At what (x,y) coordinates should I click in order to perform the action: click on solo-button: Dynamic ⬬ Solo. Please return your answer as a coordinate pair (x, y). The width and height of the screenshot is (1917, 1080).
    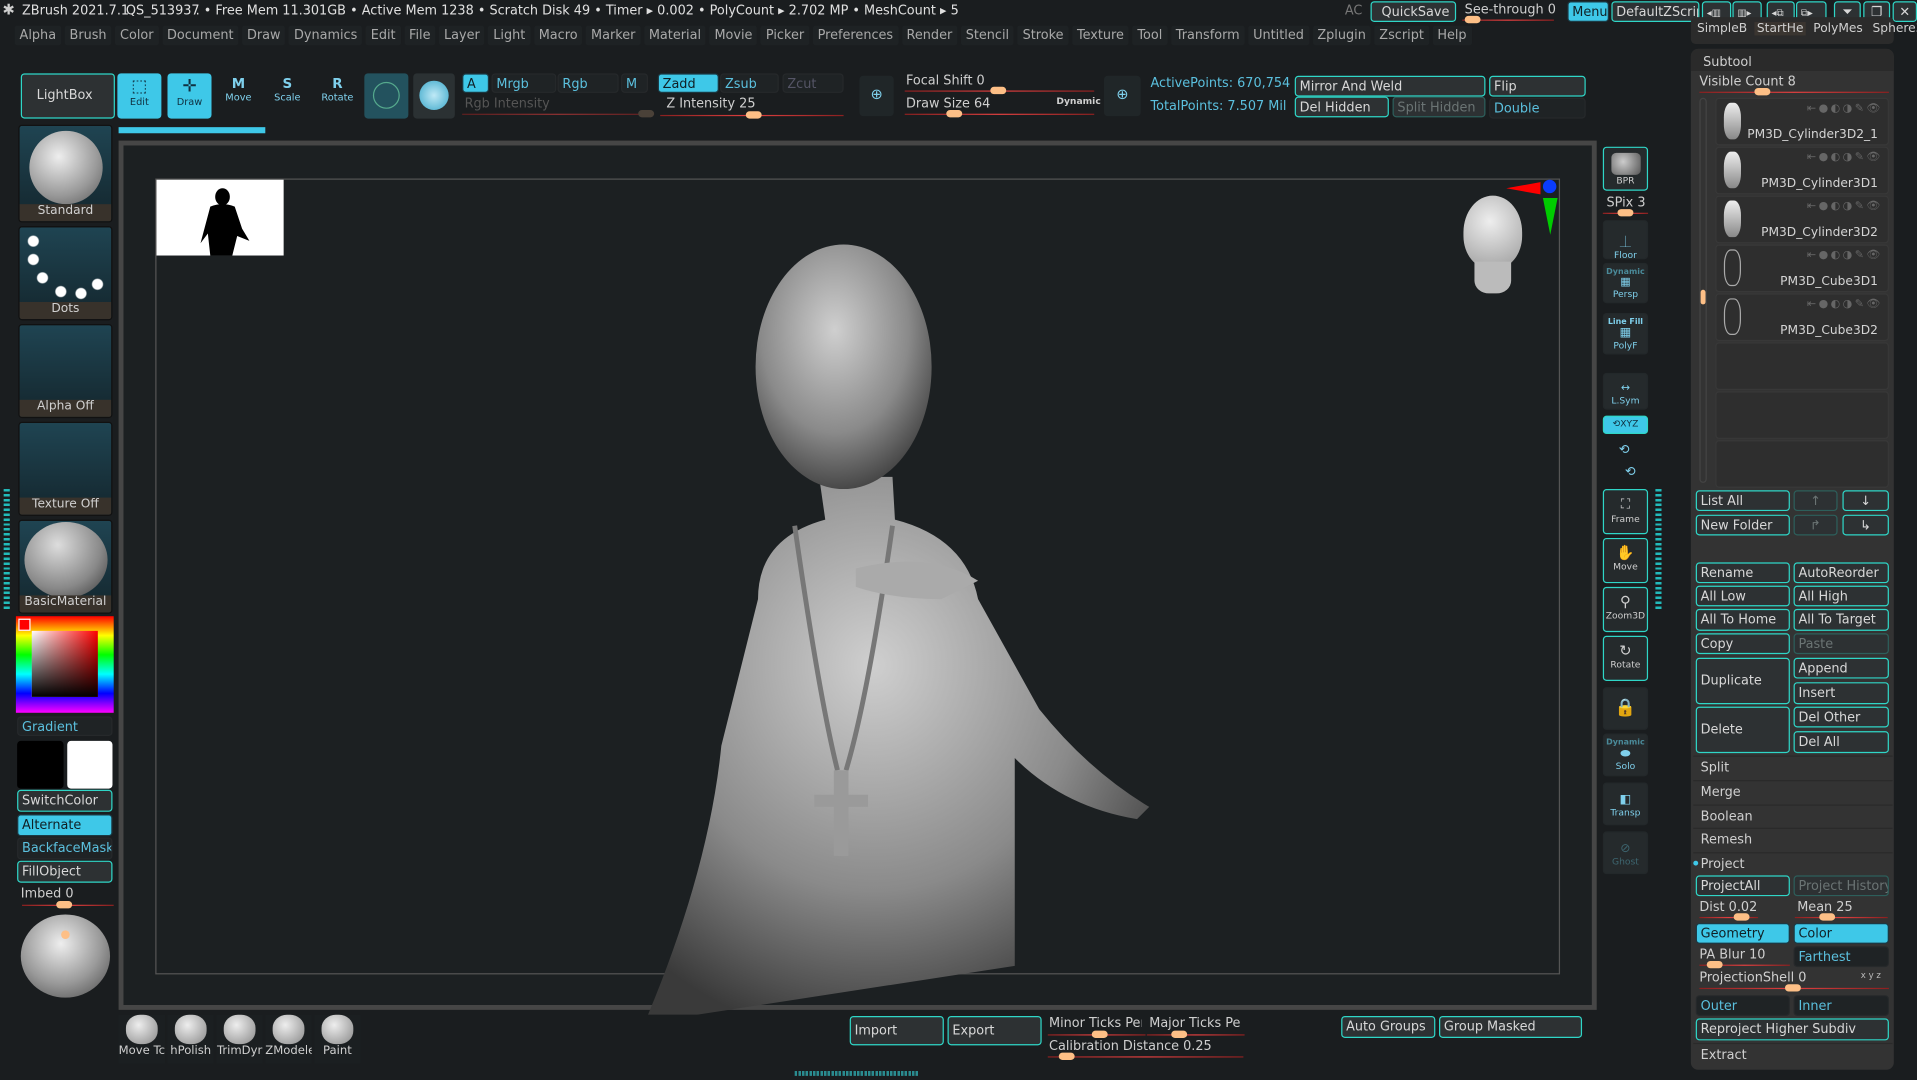
    Looking at the image, I should click on (1625, 755).